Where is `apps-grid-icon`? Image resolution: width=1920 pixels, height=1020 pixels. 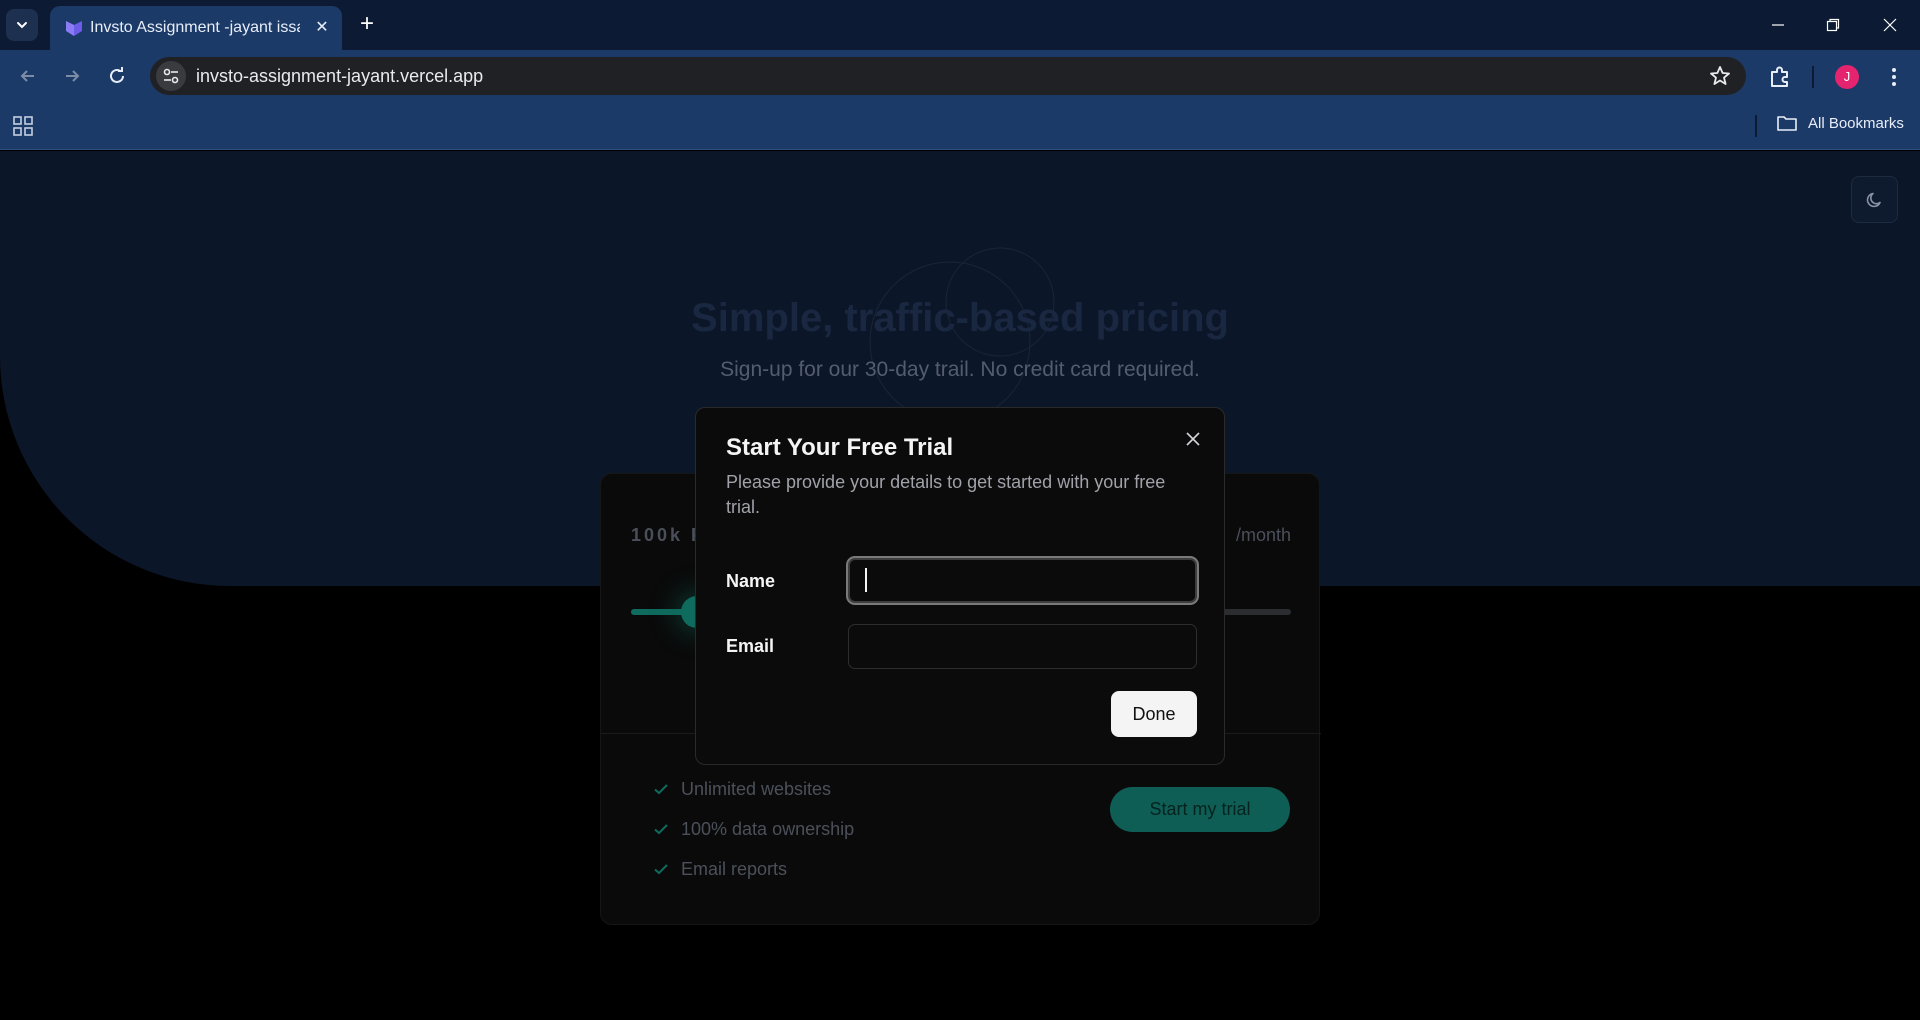
apps-grid-icon is located at coordinates (23, 126).